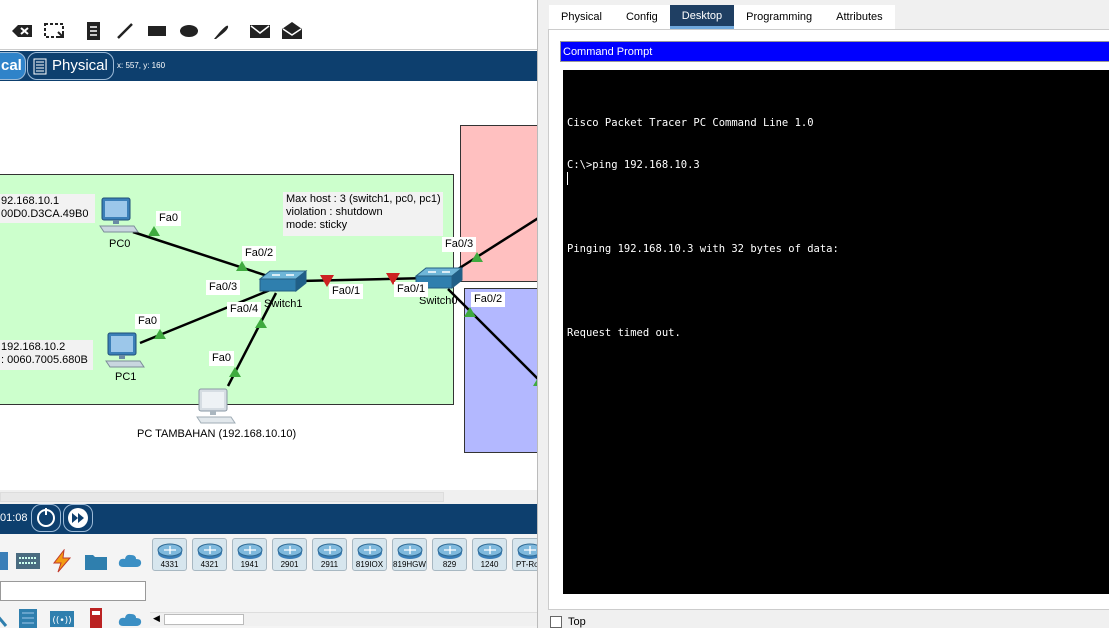 The height and width of the screenshot is (628, 1109). What do you see at coordinates (283, 304) in the screenshot?
I see `switch1-name: Switch1` at bounding box center [283, 304].